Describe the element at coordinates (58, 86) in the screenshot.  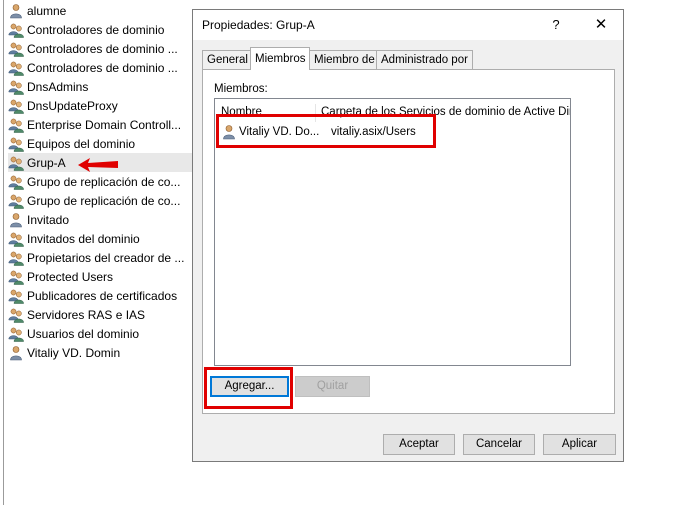
I see `tree-item-label: DnsAdmins` at that location.